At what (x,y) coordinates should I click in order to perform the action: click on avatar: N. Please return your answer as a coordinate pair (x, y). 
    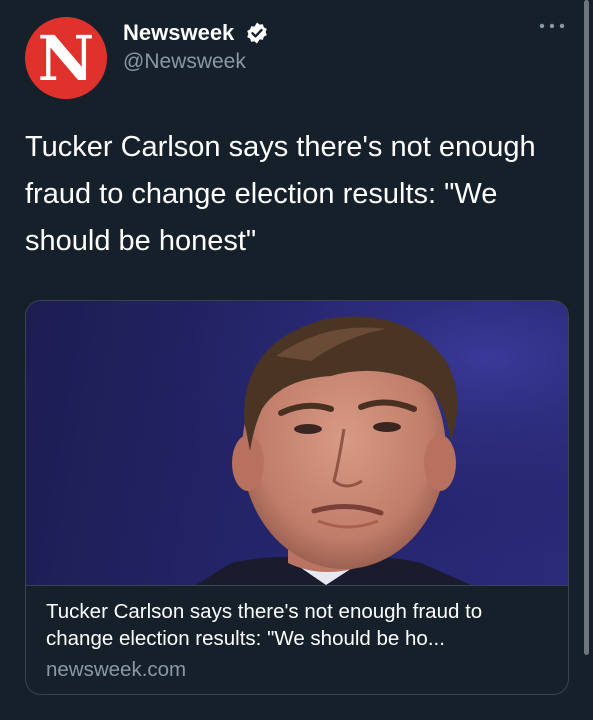
    Looking at the image, I should click on (66, 58).